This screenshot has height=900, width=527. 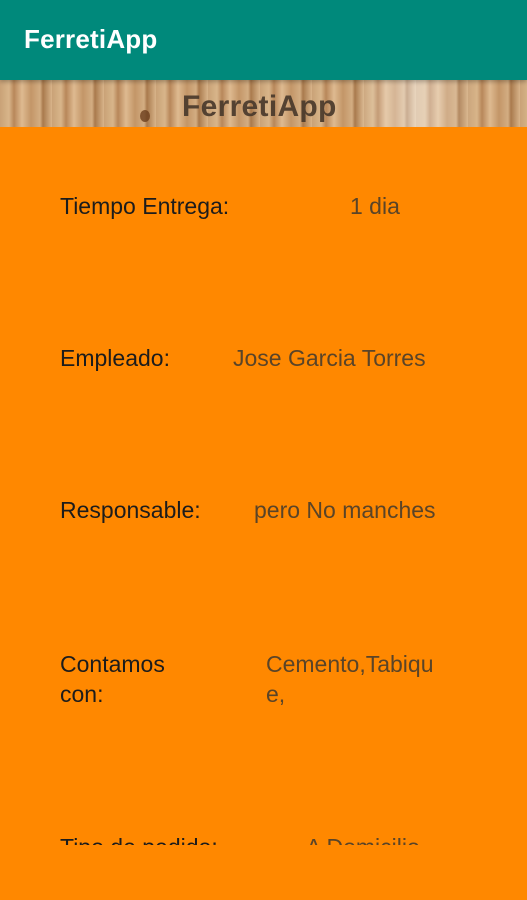 I want to click on available-products-value: Cemento,Tabique,, so click(x=350, y=679).